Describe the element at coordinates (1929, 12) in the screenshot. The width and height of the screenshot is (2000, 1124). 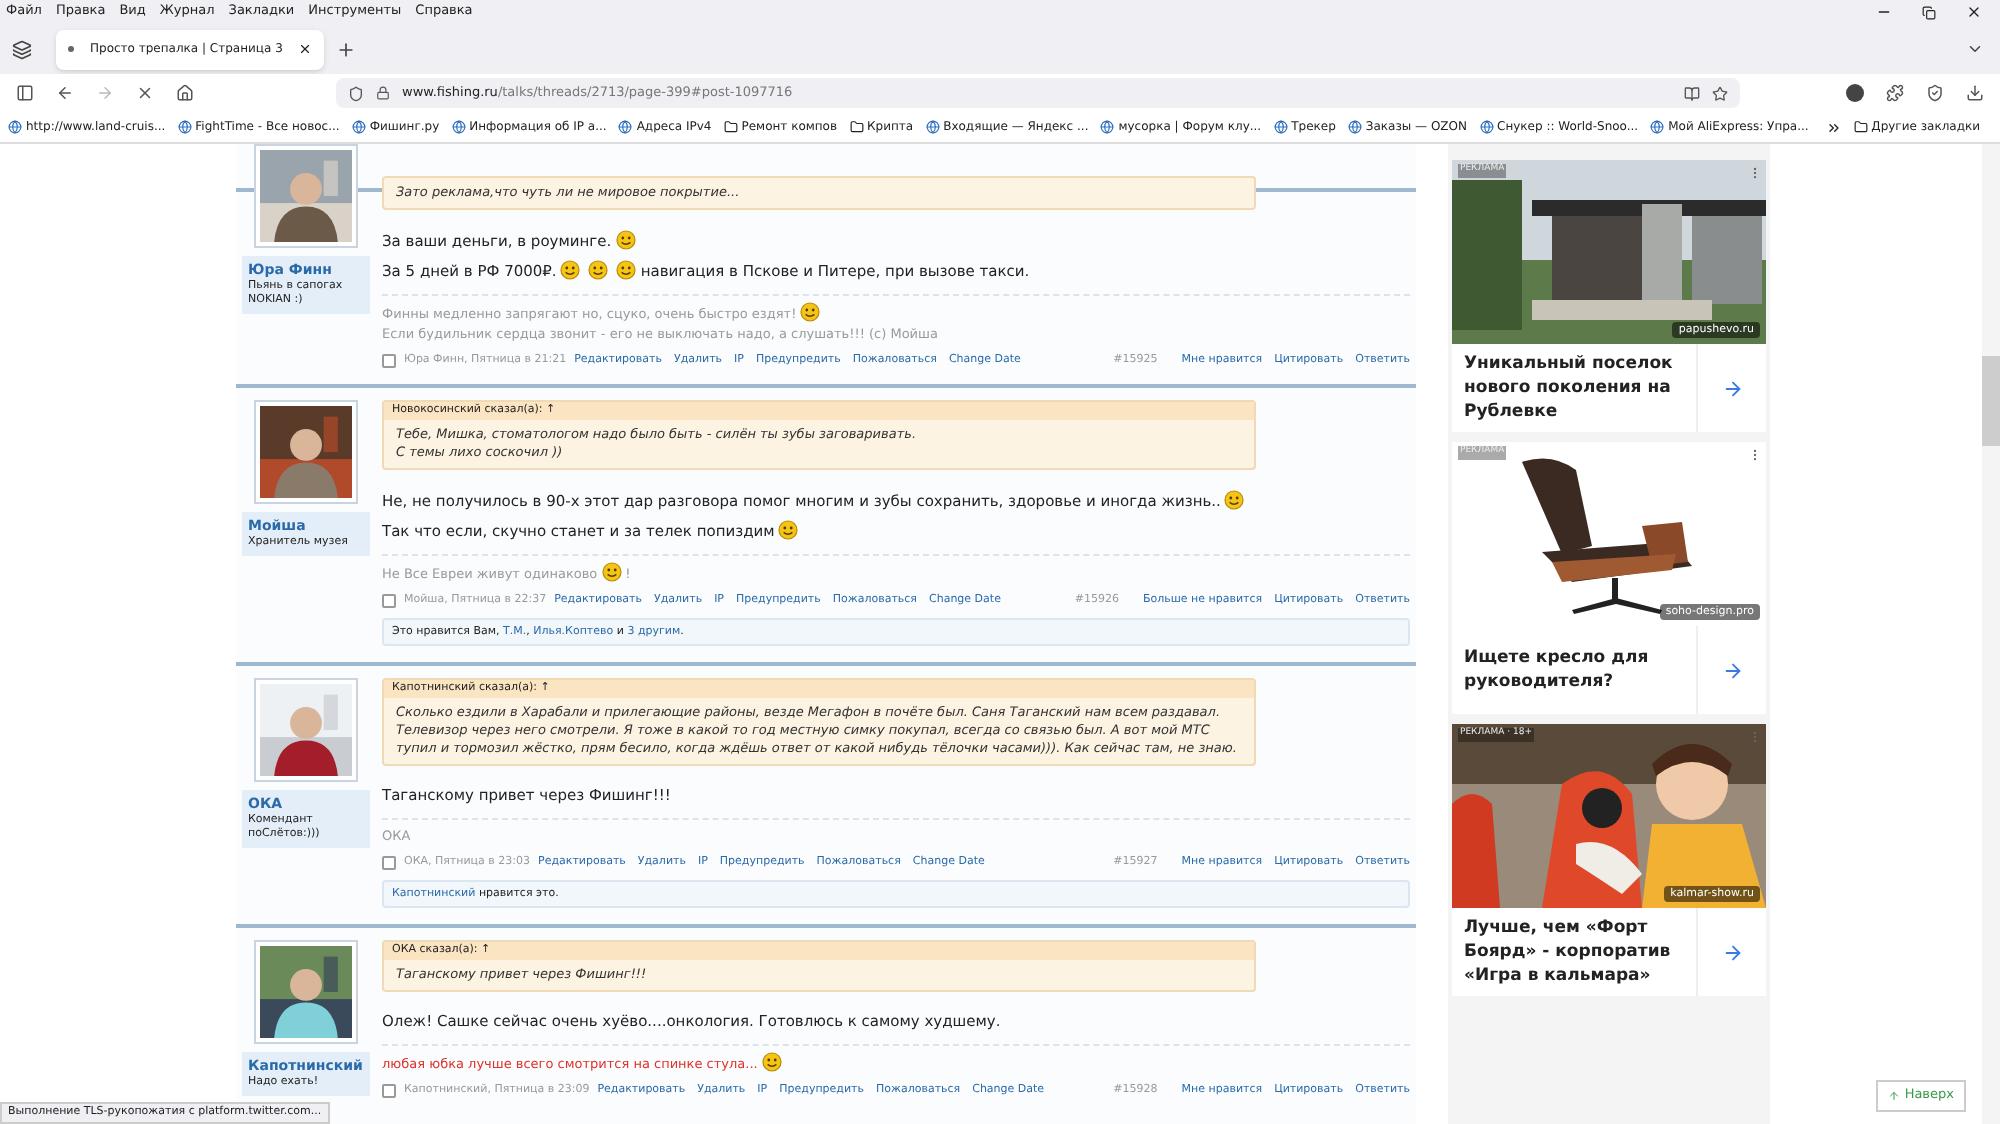
I see `restore-icon` at that location.